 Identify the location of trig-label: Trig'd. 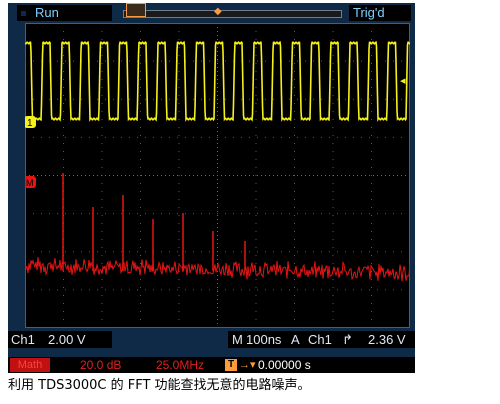
(369, 12).